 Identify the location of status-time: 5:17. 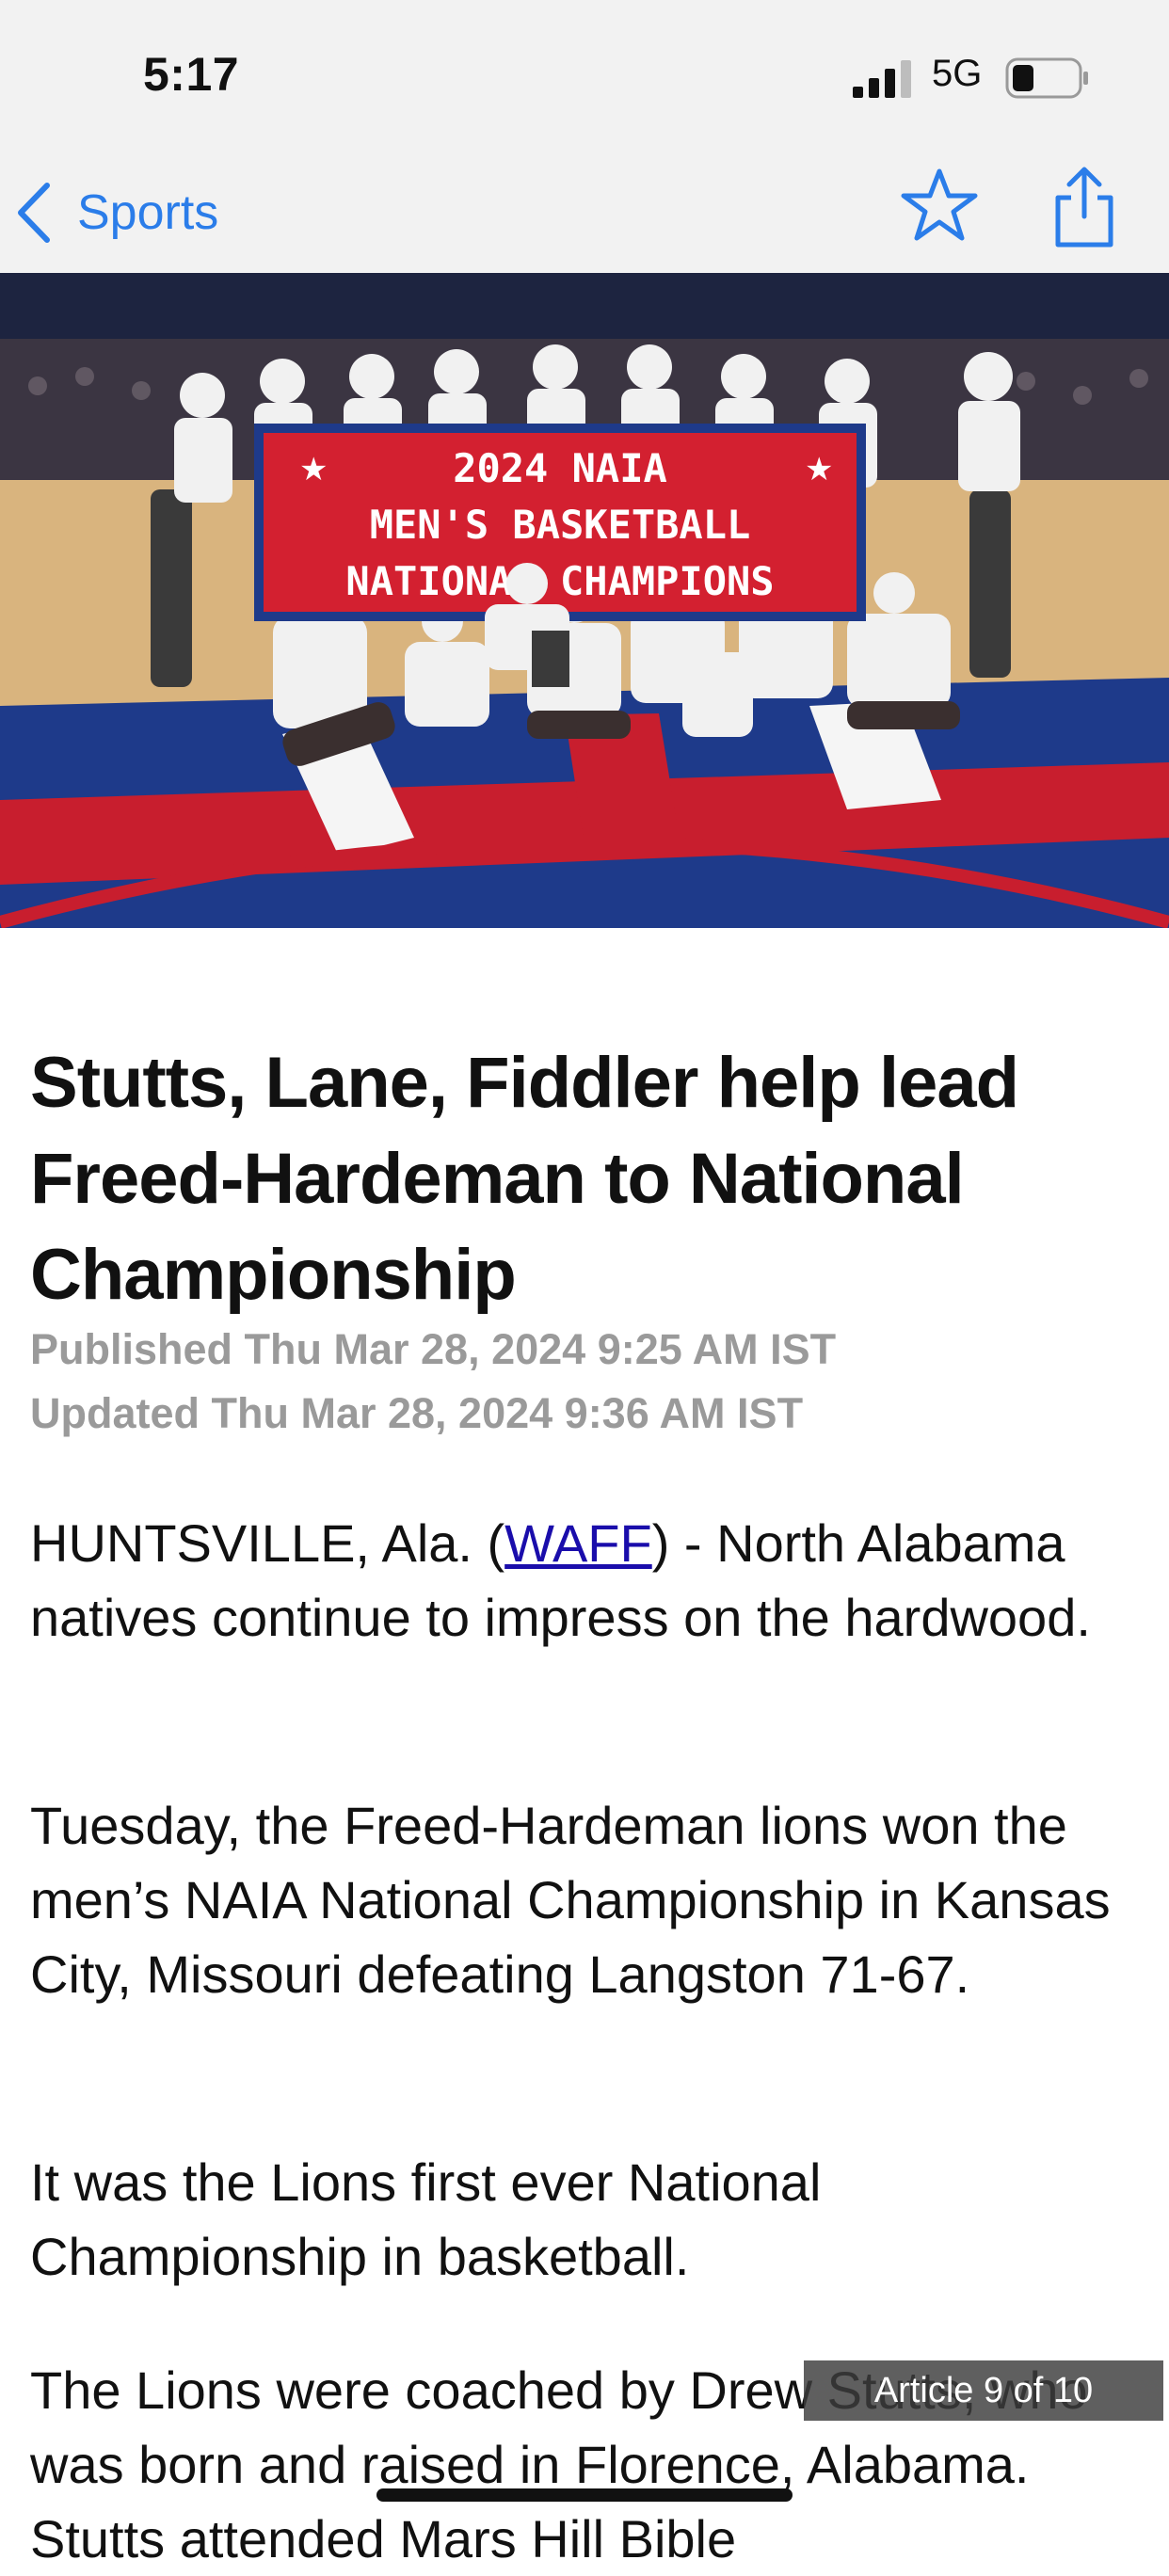
(191, 74).